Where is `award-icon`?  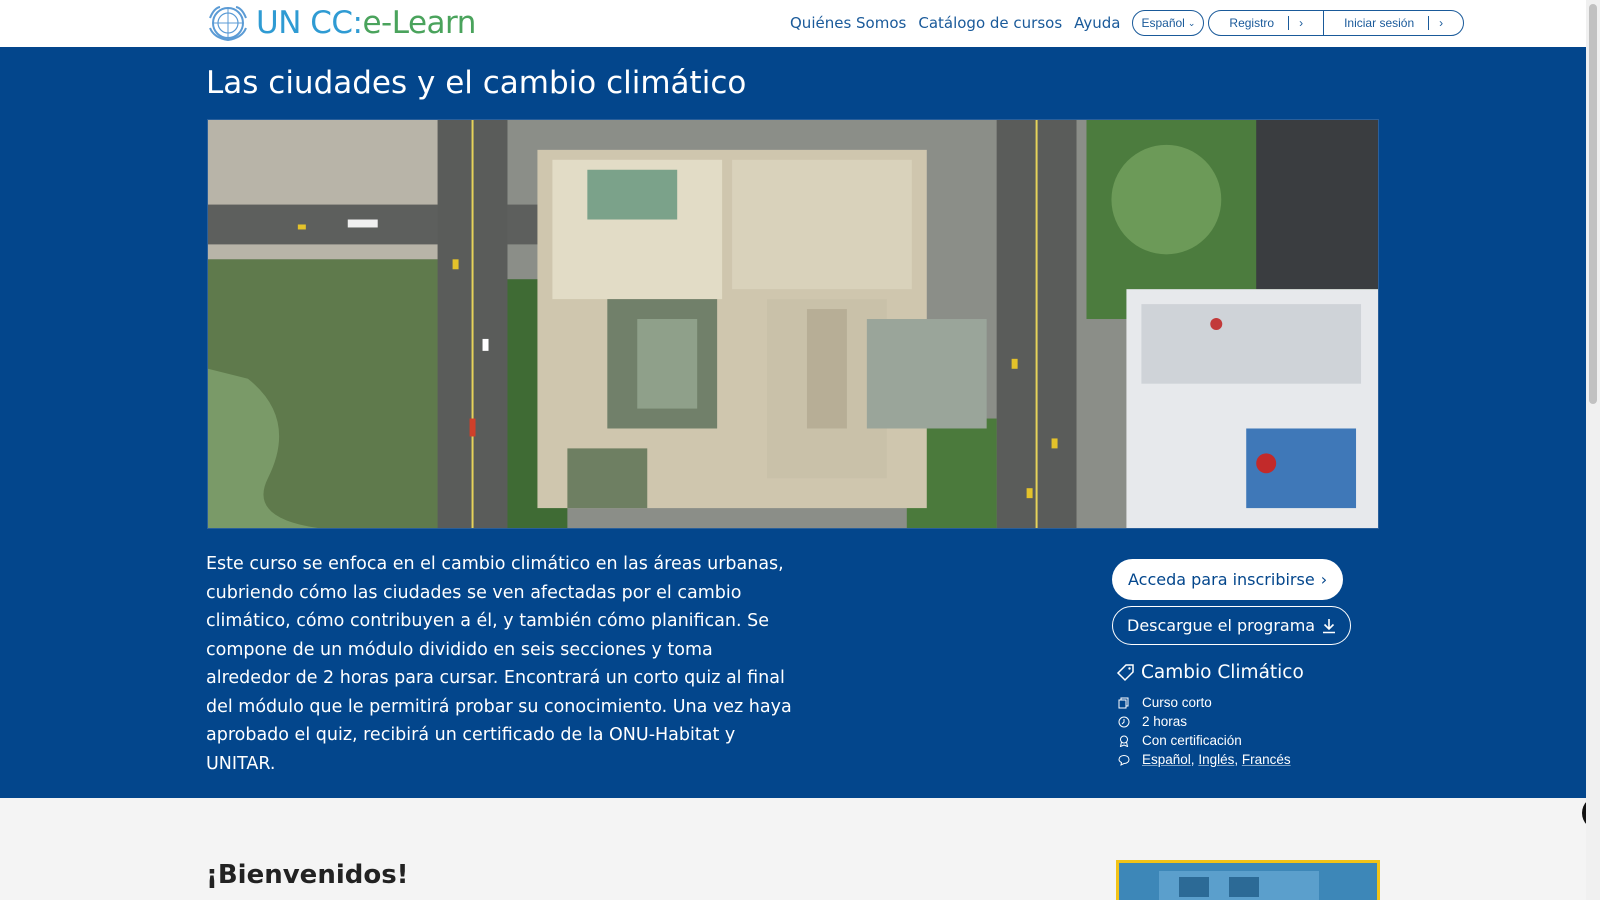
award-icon is located at coordinates (1124, 741).